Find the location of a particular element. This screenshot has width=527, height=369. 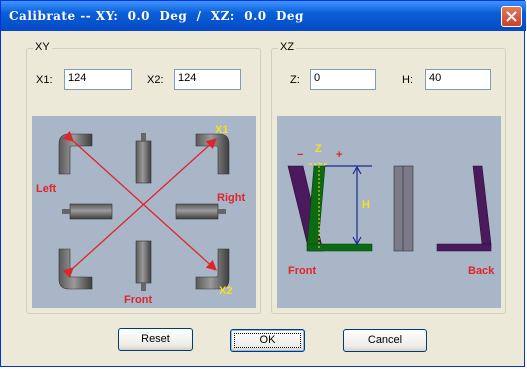

label-front: Front is located at coordinates (138, 300).